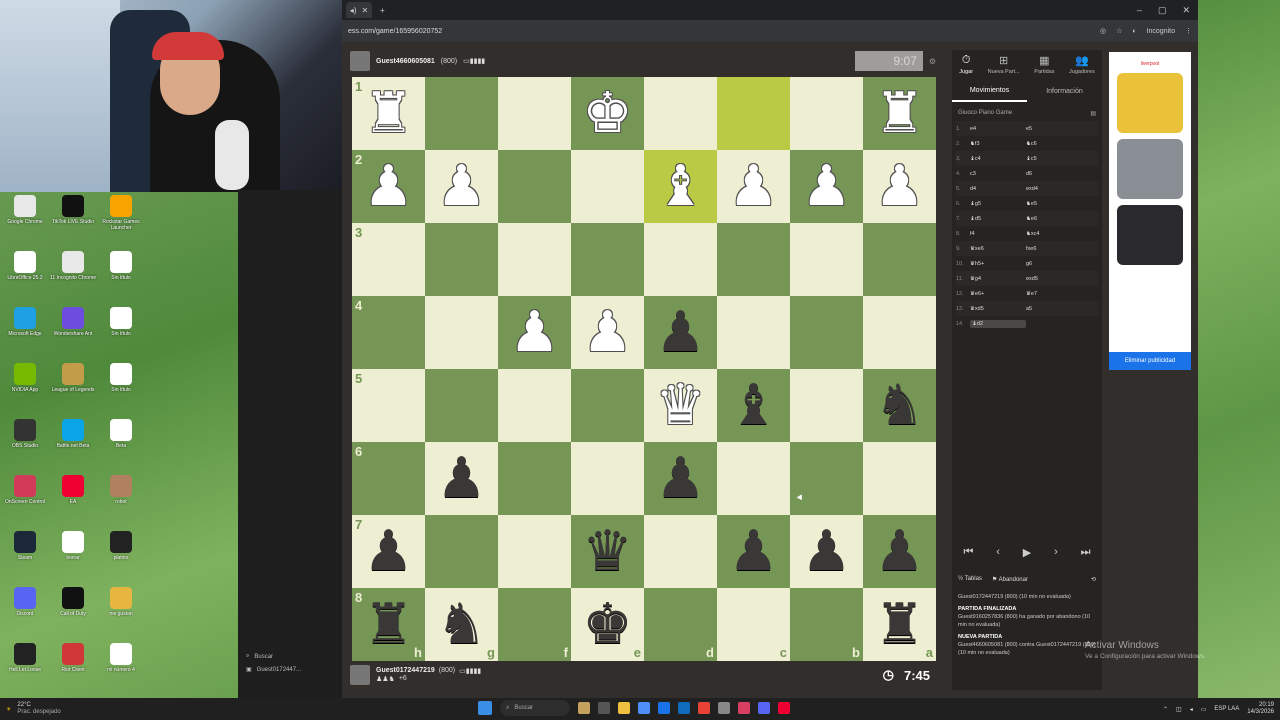  I want to click on move-san: d4, so click(998, 189).